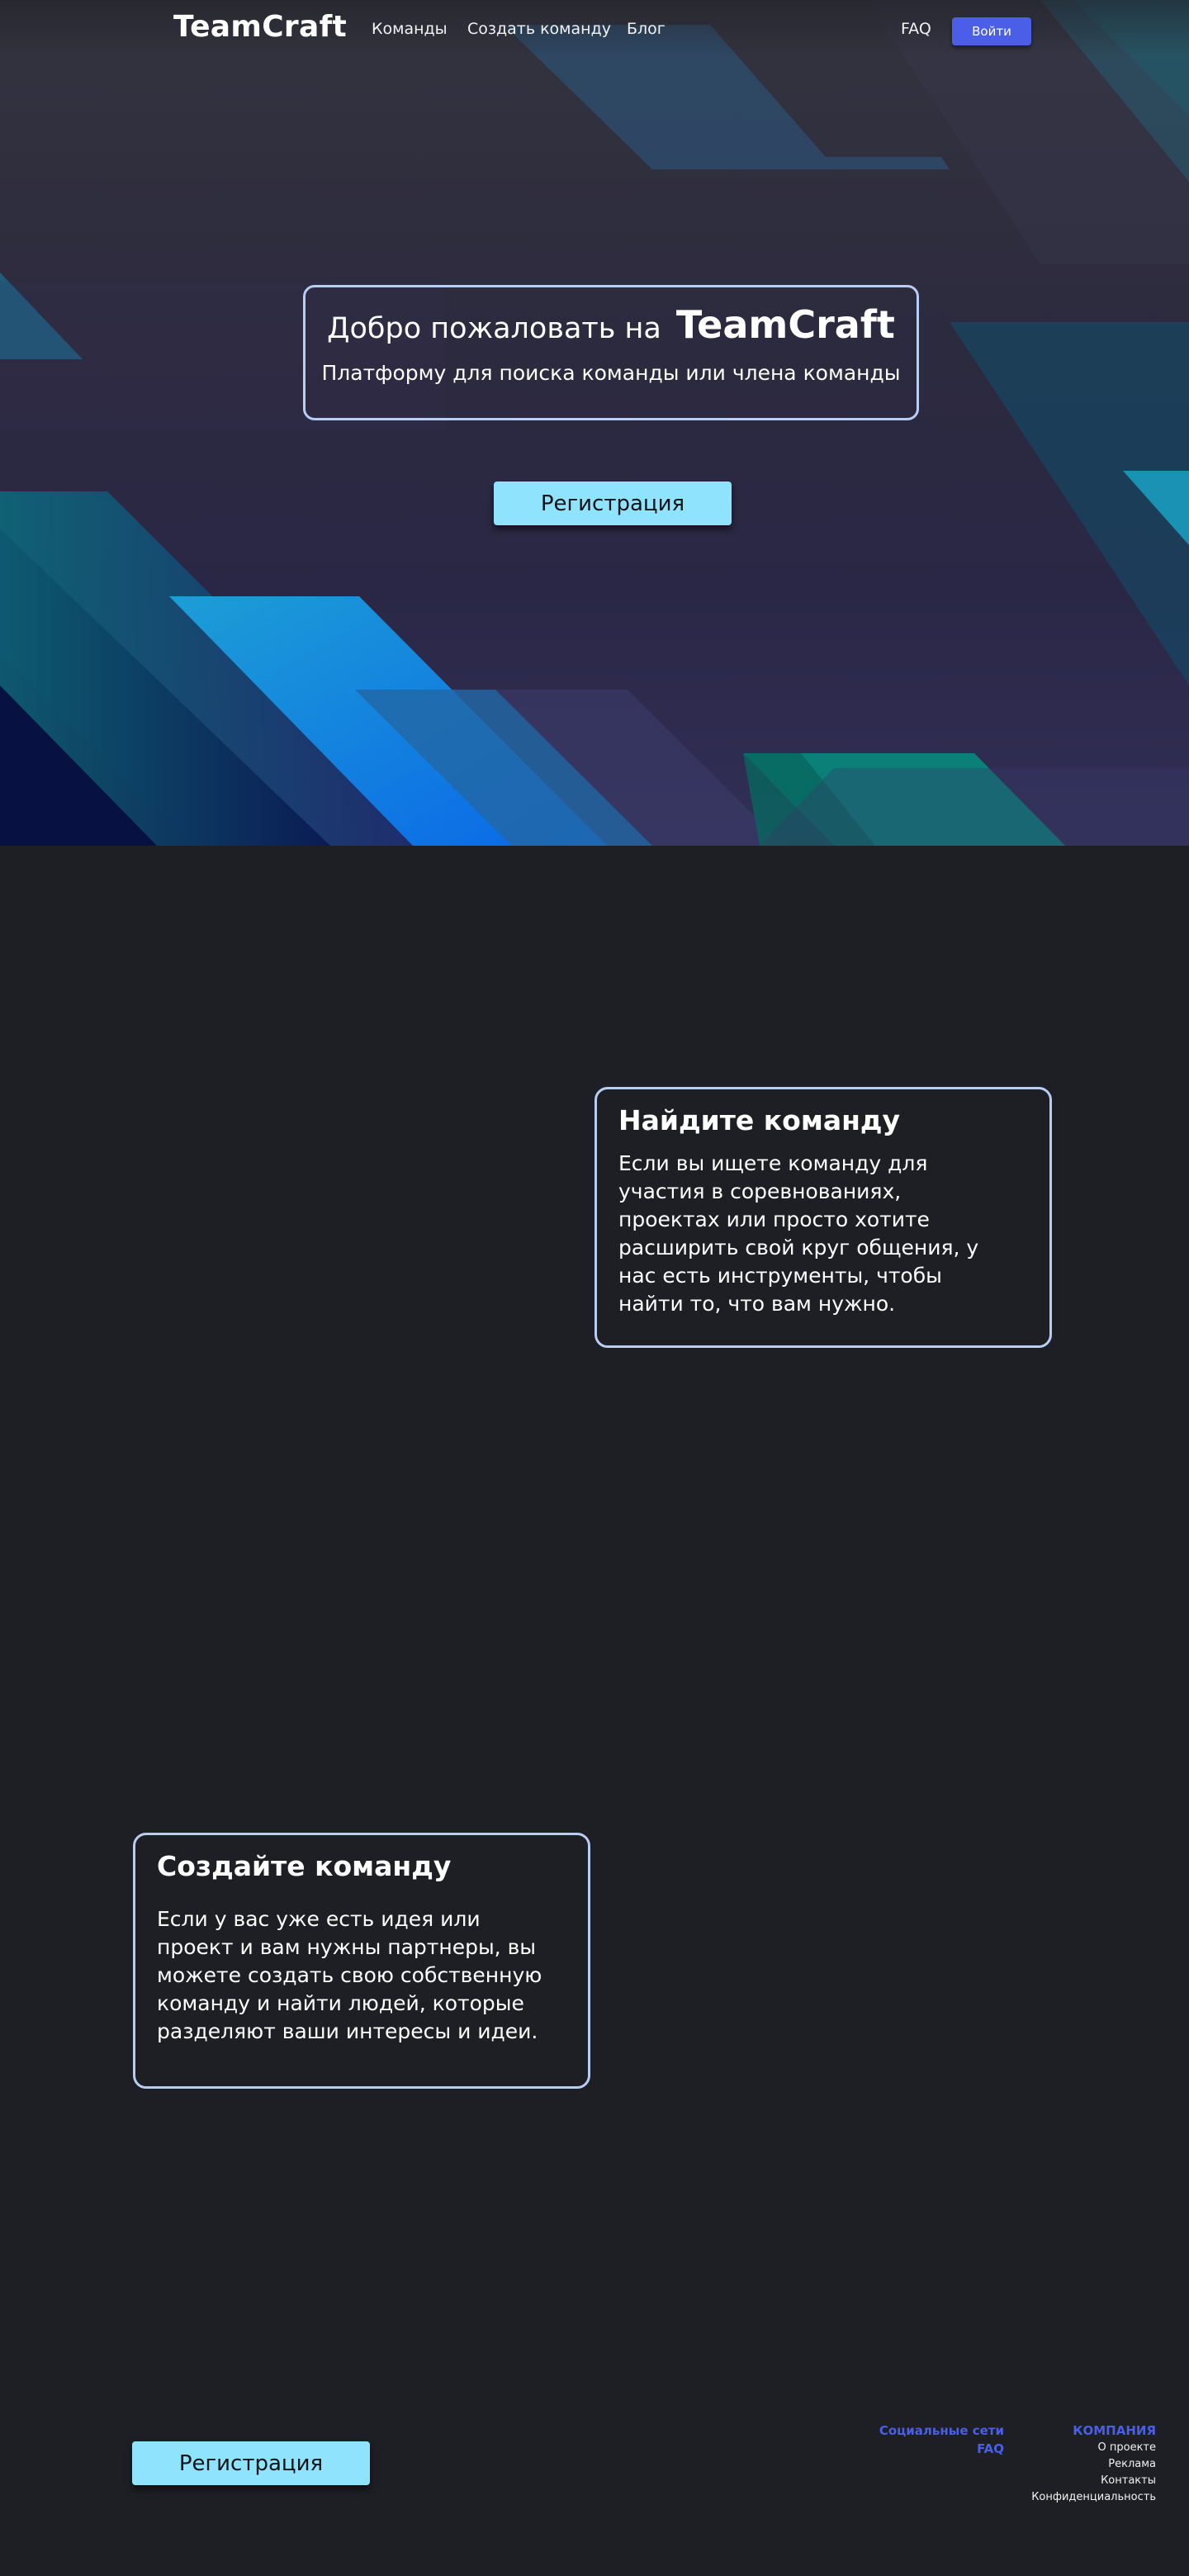 The width and height of the screenshot is (1189, 2576). I want to click on hero-register-button: Регистрация, so click(613, 503).